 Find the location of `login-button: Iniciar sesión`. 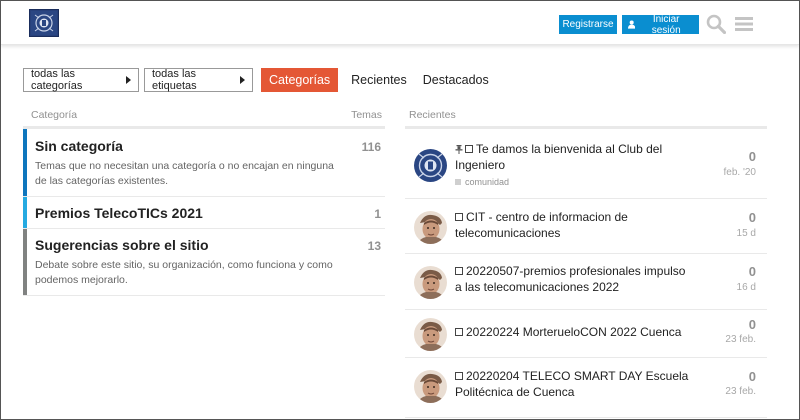

login-button: Iniciar sesión is located at coordinates (660, 24).